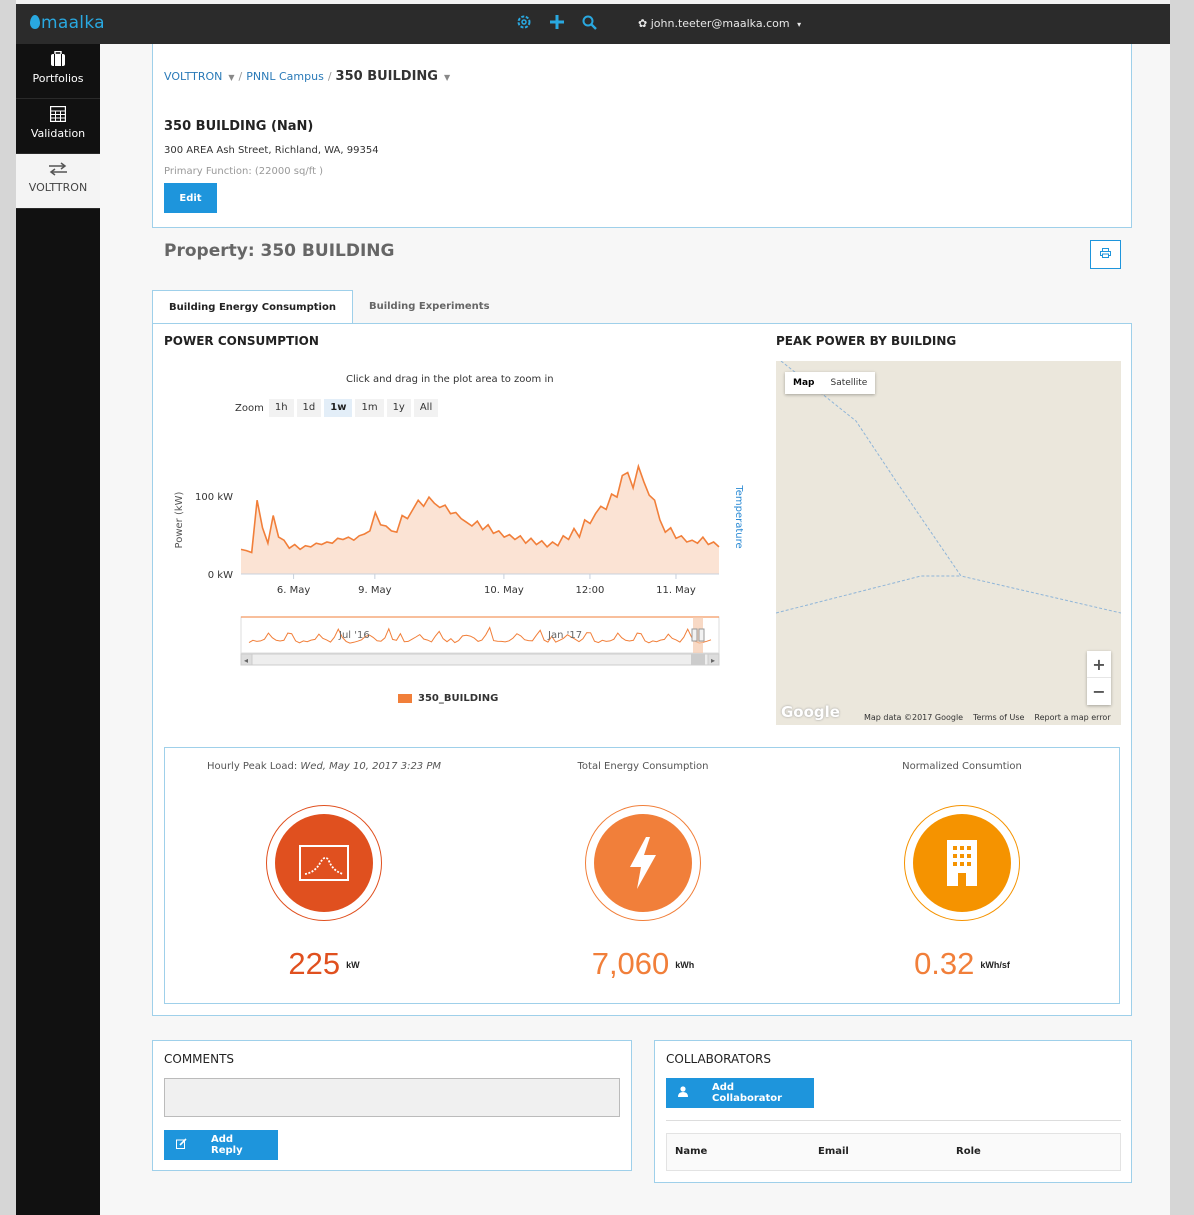  I want to click on breadcrumb-campus: PNNL Campus, so click(285, 76).